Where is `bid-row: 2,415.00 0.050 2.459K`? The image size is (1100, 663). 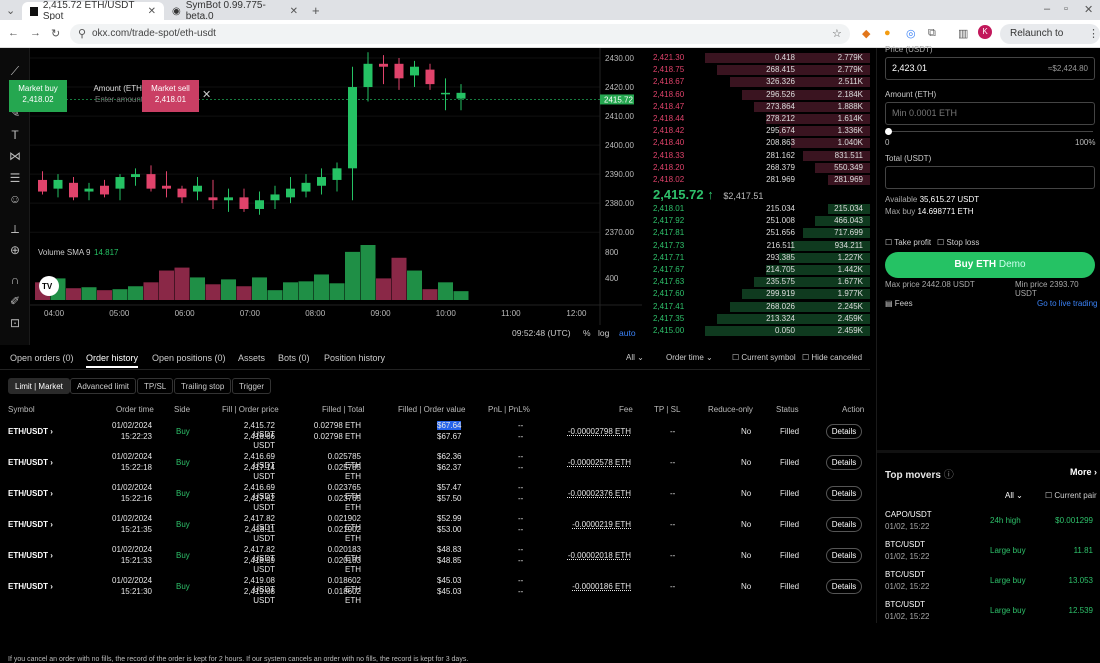 bid-row: 2,415.00 0.050 2.459K is located at coordinates (757, 331).